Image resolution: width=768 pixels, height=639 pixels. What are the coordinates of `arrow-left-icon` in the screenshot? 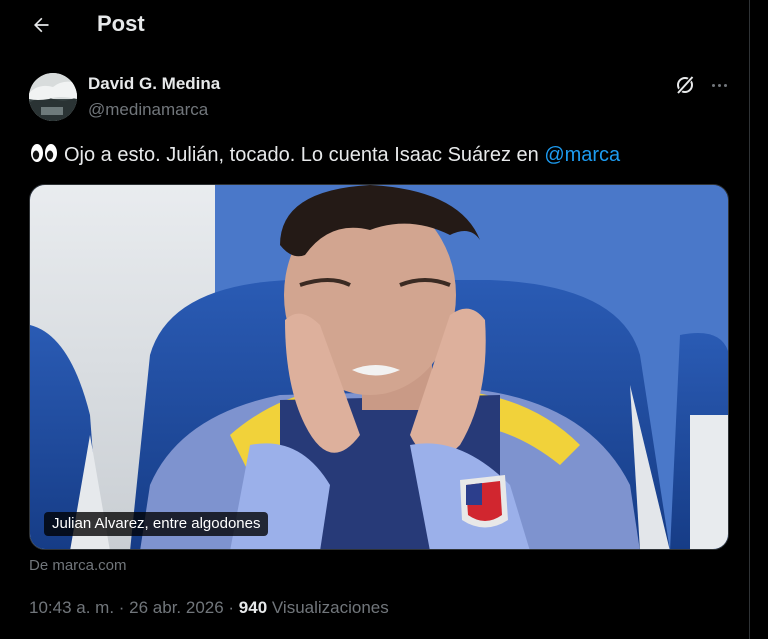 It's located at (41, 25).